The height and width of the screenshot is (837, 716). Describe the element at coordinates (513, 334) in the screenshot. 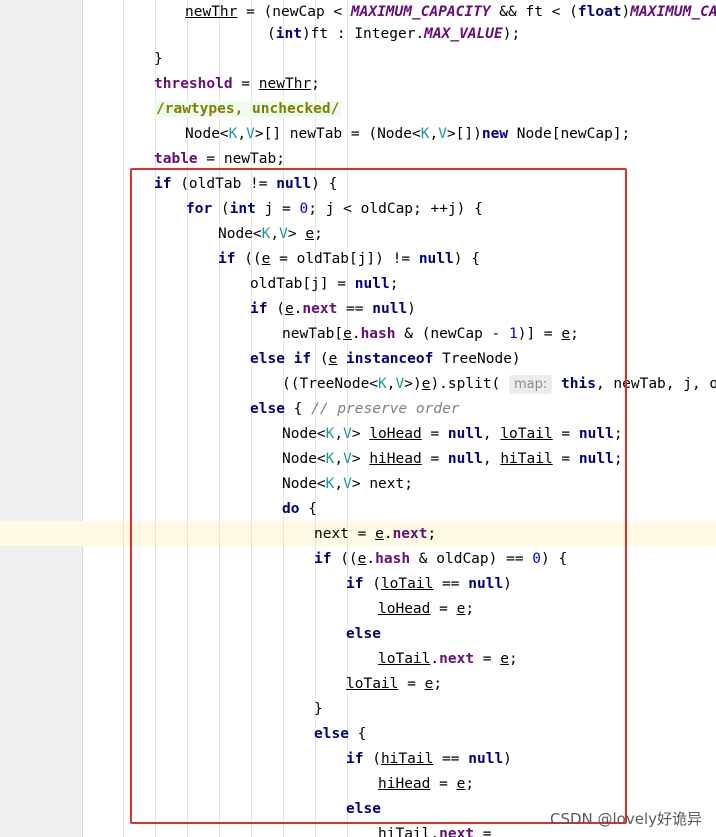

I see `code-token: 1` at that location.